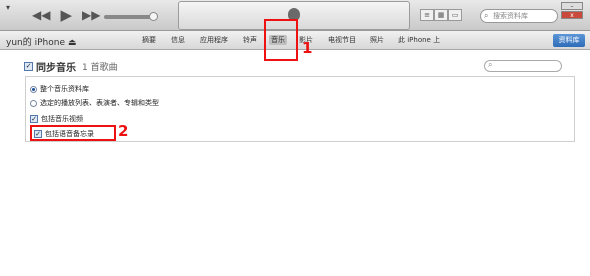 This screenshot has height=276, width=590. Describe the element at coordinates (100, 68) in the screenshot. I see `song-count: 1 首歌曲` at that location.